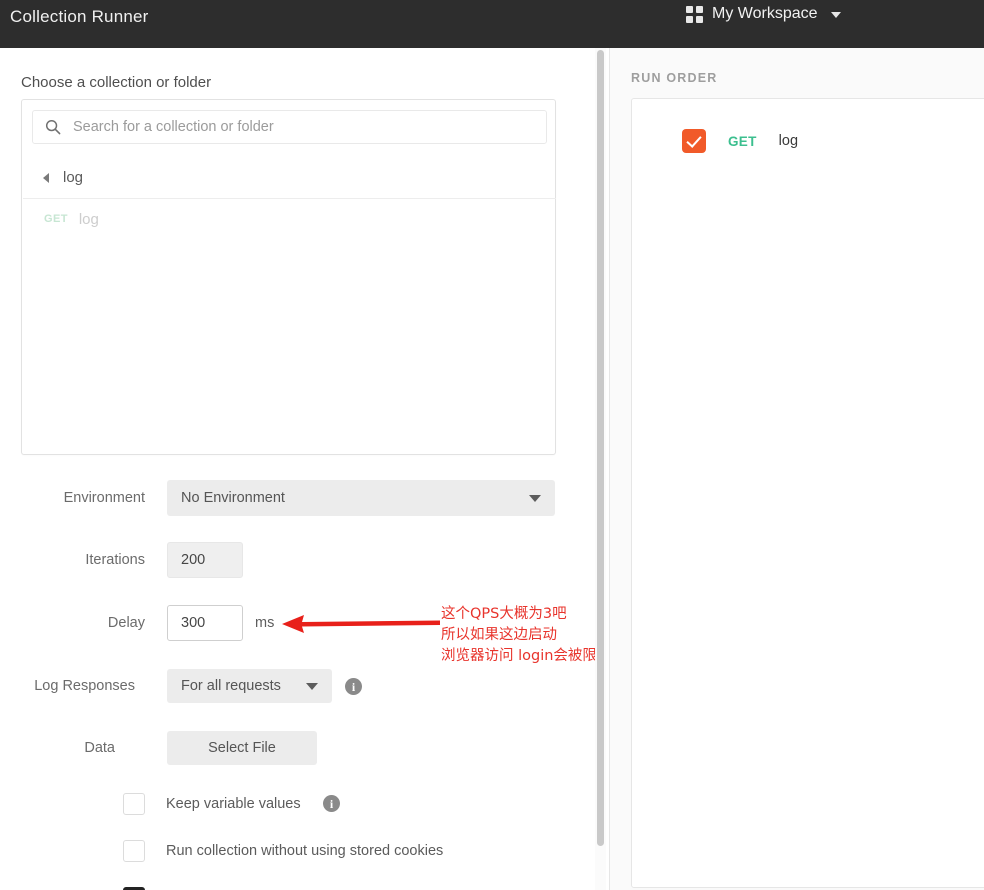 The width and height of the screenshot is (984, 890). Describe the element at coordinates (134, 804) in the screenshot. I see `keep-variable-values-checkbox` at that location.